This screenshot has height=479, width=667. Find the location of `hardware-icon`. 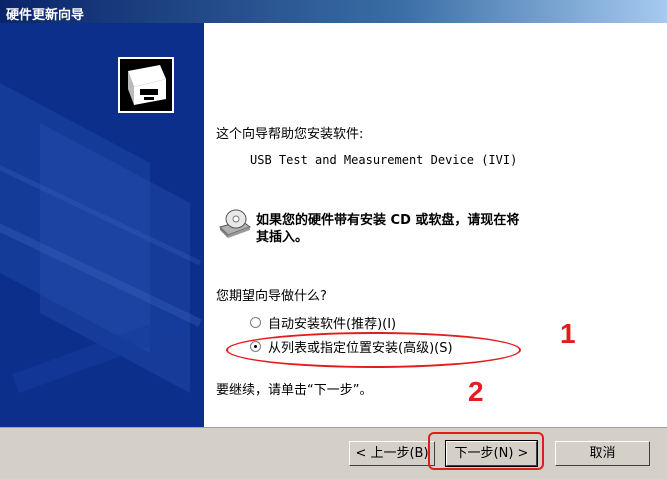

hardware-icon is located at coordinates (146, 85).